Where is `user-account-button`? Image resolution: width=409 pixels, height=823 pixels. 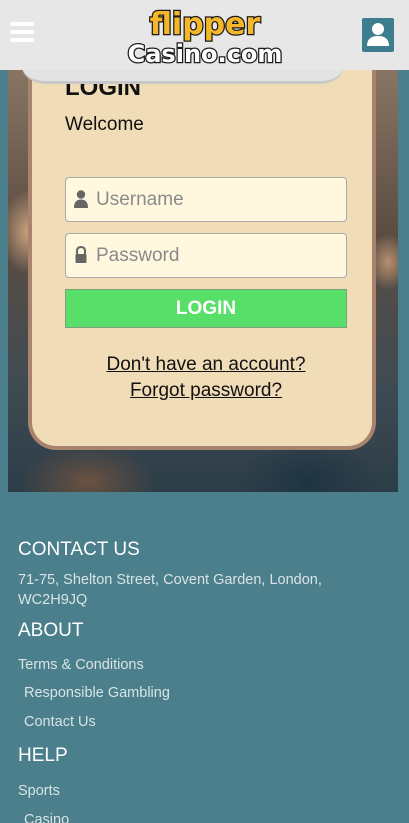 user-account-button is located at coordinates (378, 35).